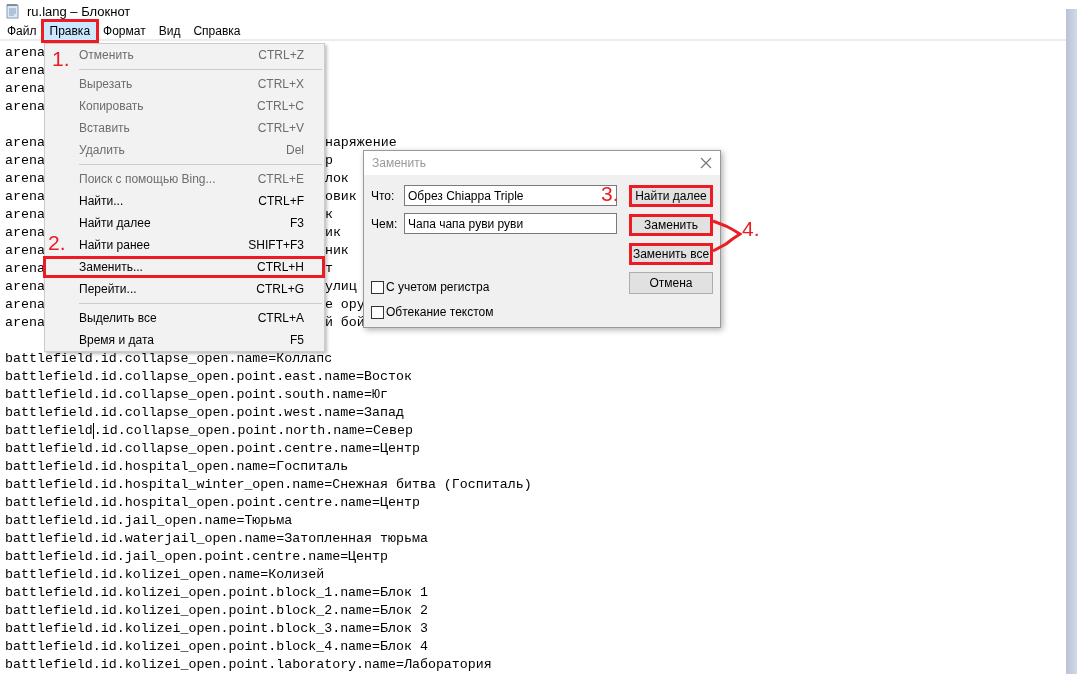  What do you see at coordinates (204, 413) in the screenshot?
I see `code-line: battlefield.id.collapse_open.point.west.name=Запад` at bounding box center [204, 413].